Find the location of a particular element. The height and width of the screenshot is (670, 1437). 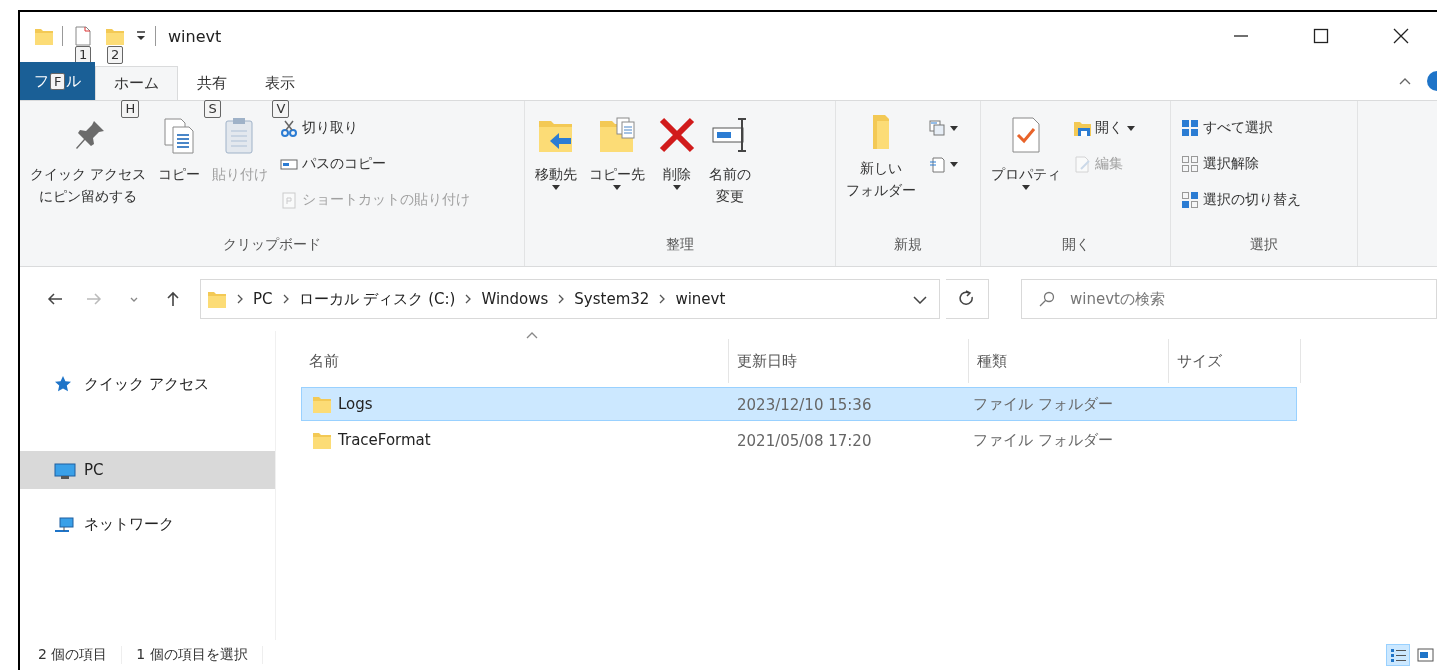

search-field: winevtの検索 is located at coordinates (1229, 299).